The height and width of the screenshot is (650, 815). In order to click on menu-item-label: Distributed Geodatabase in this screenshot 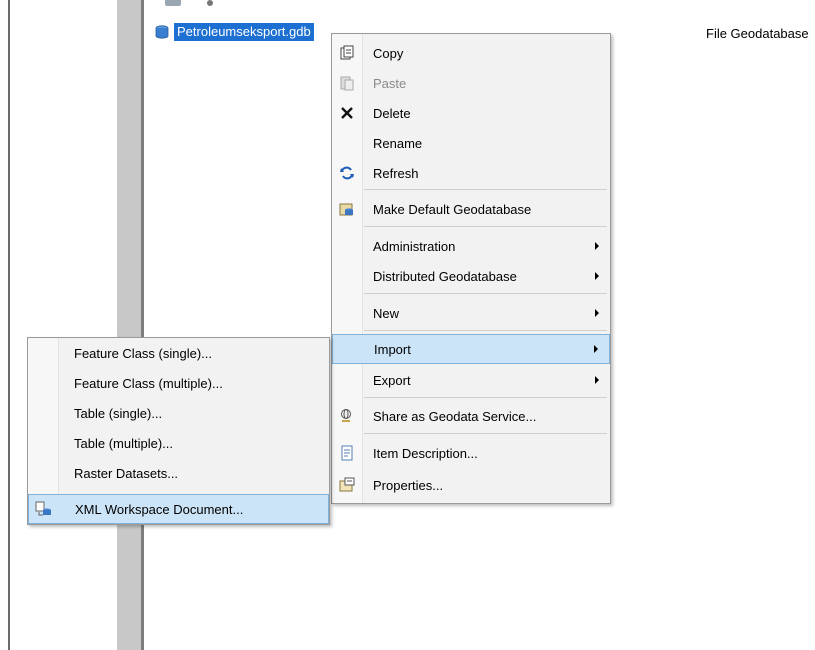, I will do `click(445, 276)`.